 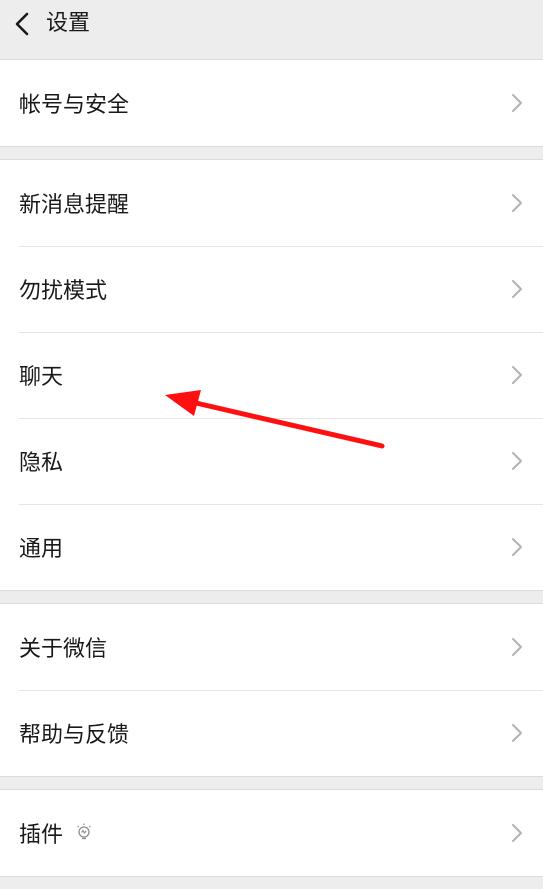 What do you see at coordinates (271, 461) in the screenshot?
I see `settings-item-privacy: 隐私` at bounding box center [271, 461].